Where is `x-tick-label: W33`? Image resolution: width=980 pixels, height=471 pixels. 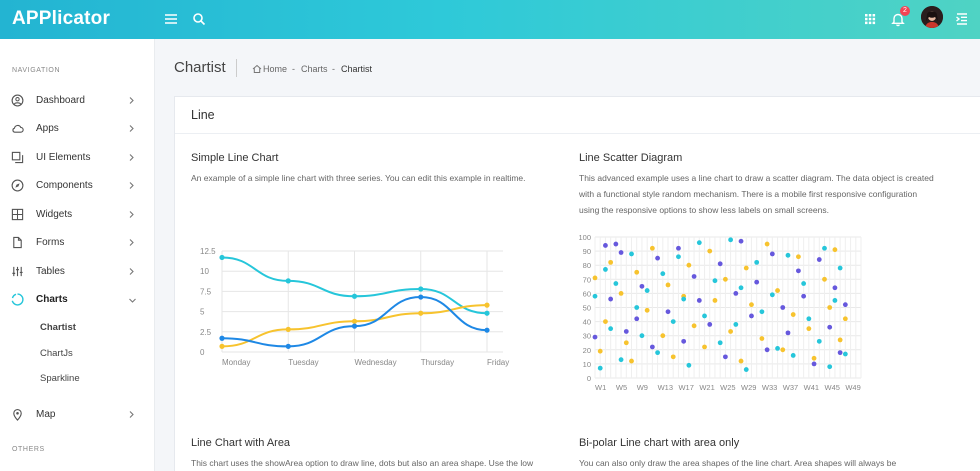
x-tick-label: W33 is located at coordinates (769, 387).